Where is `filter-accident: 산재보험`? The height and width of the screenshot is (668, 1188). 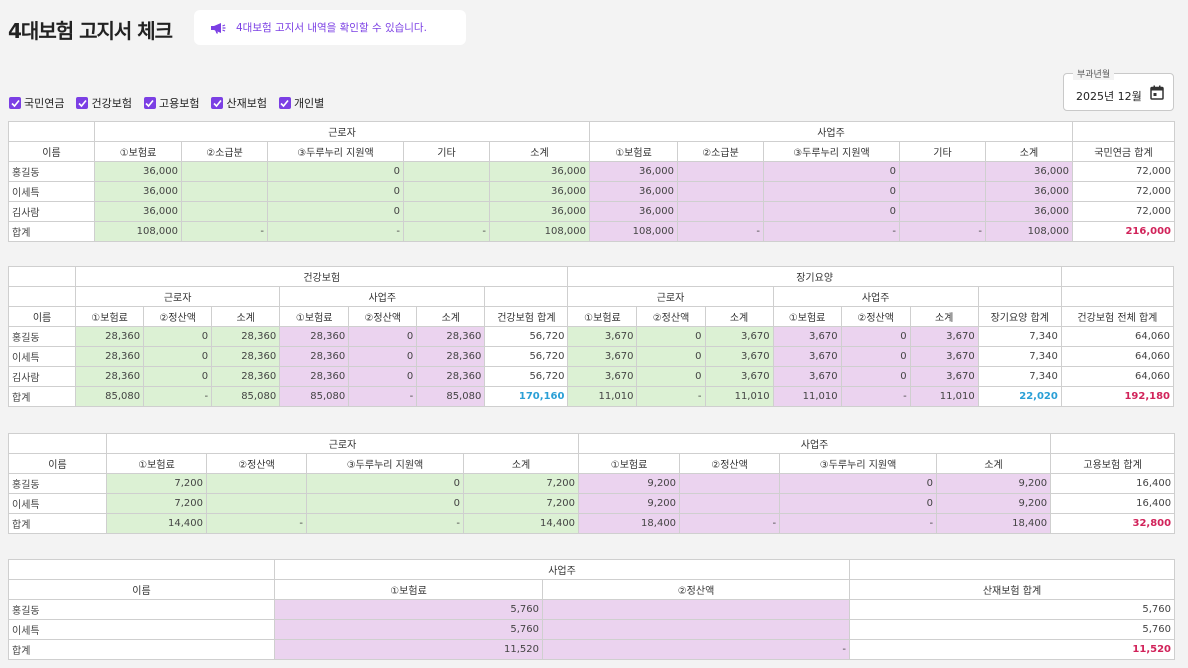
filter-accident: 산재보험 is located at coordinates (239, 103).